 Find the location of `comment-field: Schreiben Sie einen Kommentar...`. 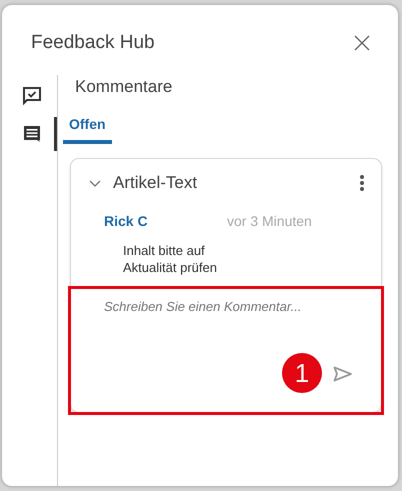

comment-field: Schreiben Sie einen Kommentar... is located at coordinates (224, 319).